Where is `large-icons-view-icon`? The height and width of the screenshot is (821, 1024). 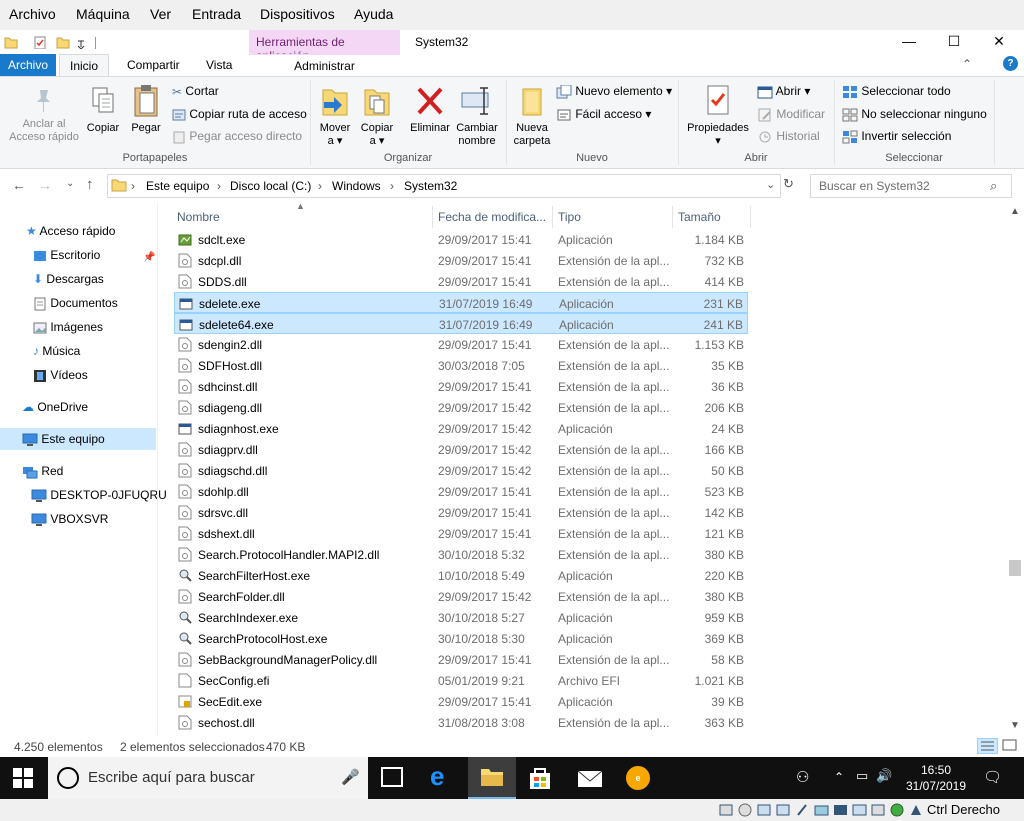
large-icons-view-icon is located at coordinates (1010, 746).